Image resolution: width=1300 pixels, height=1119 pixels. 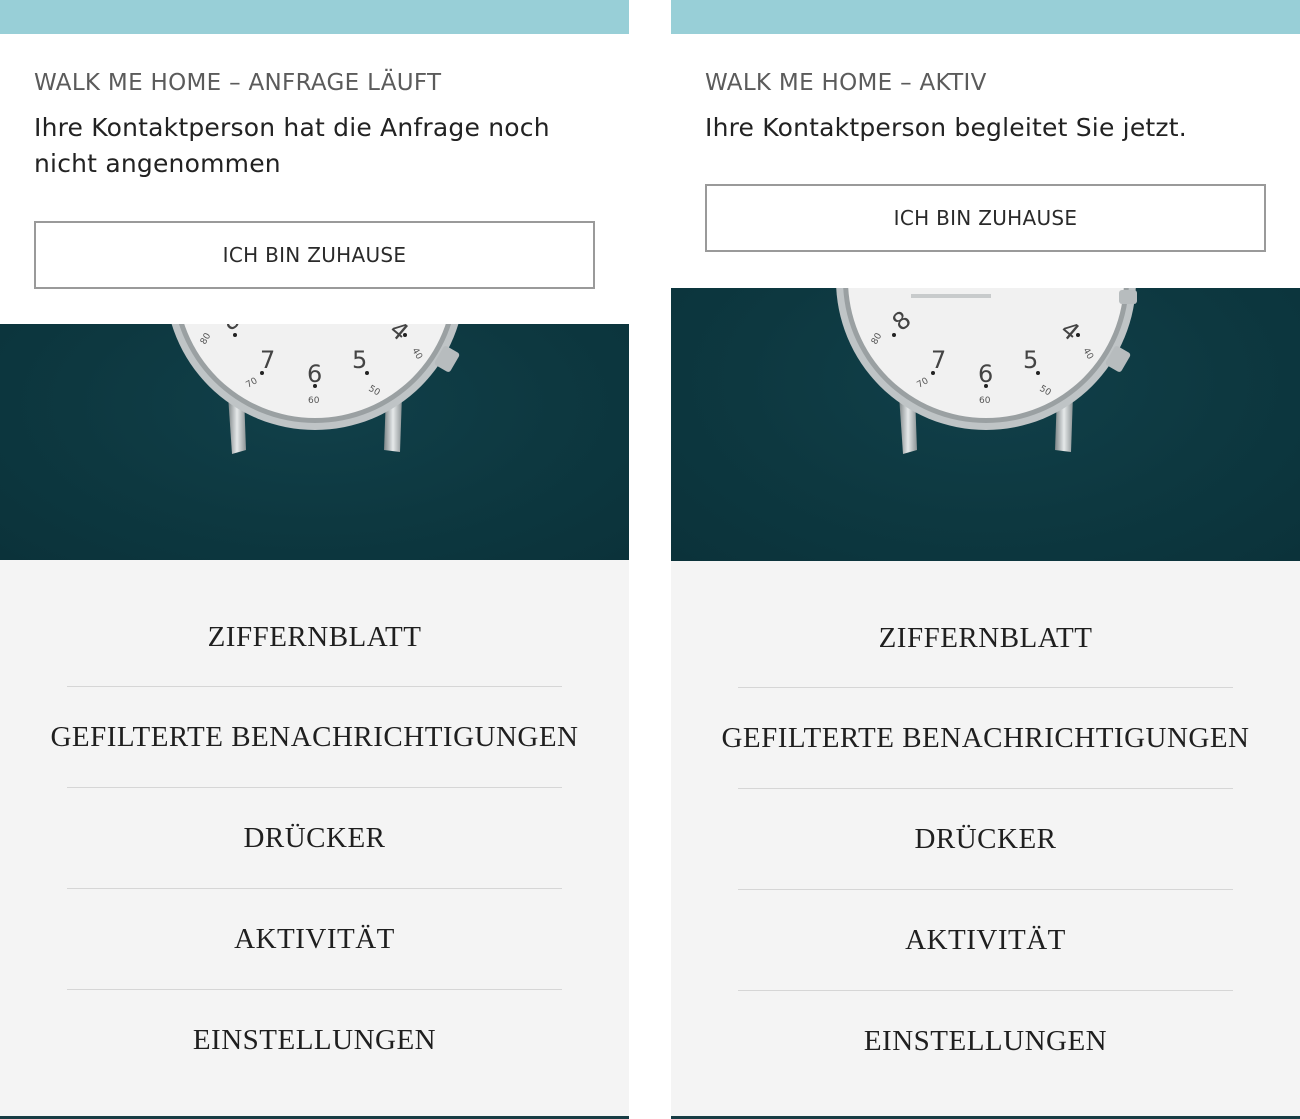 I want to click on watch-crown, so click(x=1128, y=297).